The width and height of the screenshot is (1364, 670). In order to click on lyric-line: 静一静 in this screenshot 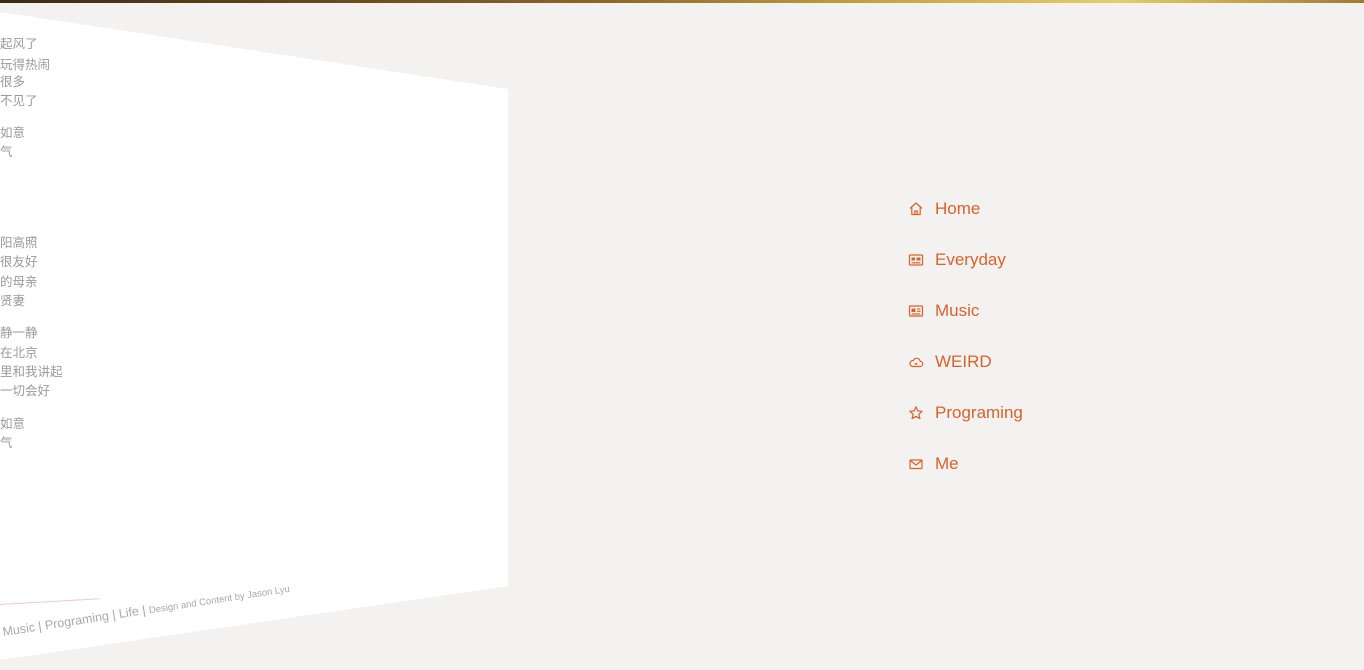, I will do `click(19, 332)`.